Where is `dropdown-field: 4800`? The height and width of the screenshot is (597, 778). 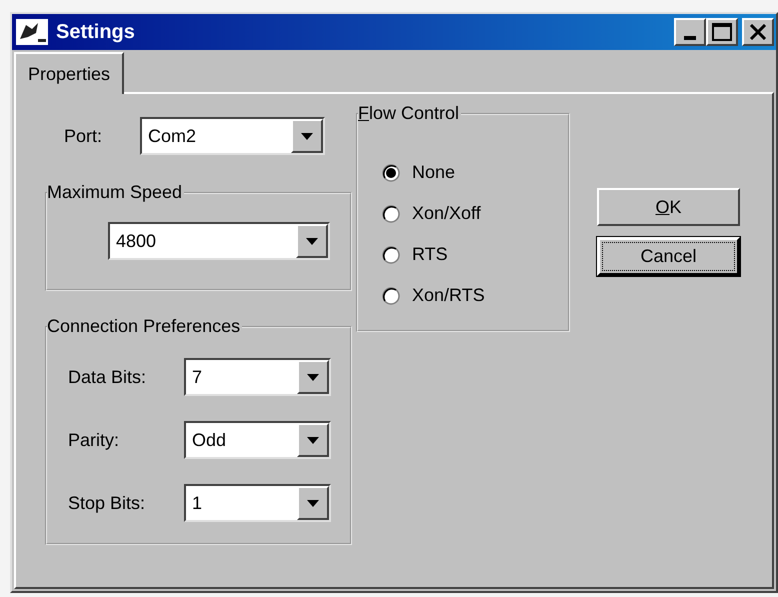
dropdown-field: 4800 is located at coordinates (219, 241).